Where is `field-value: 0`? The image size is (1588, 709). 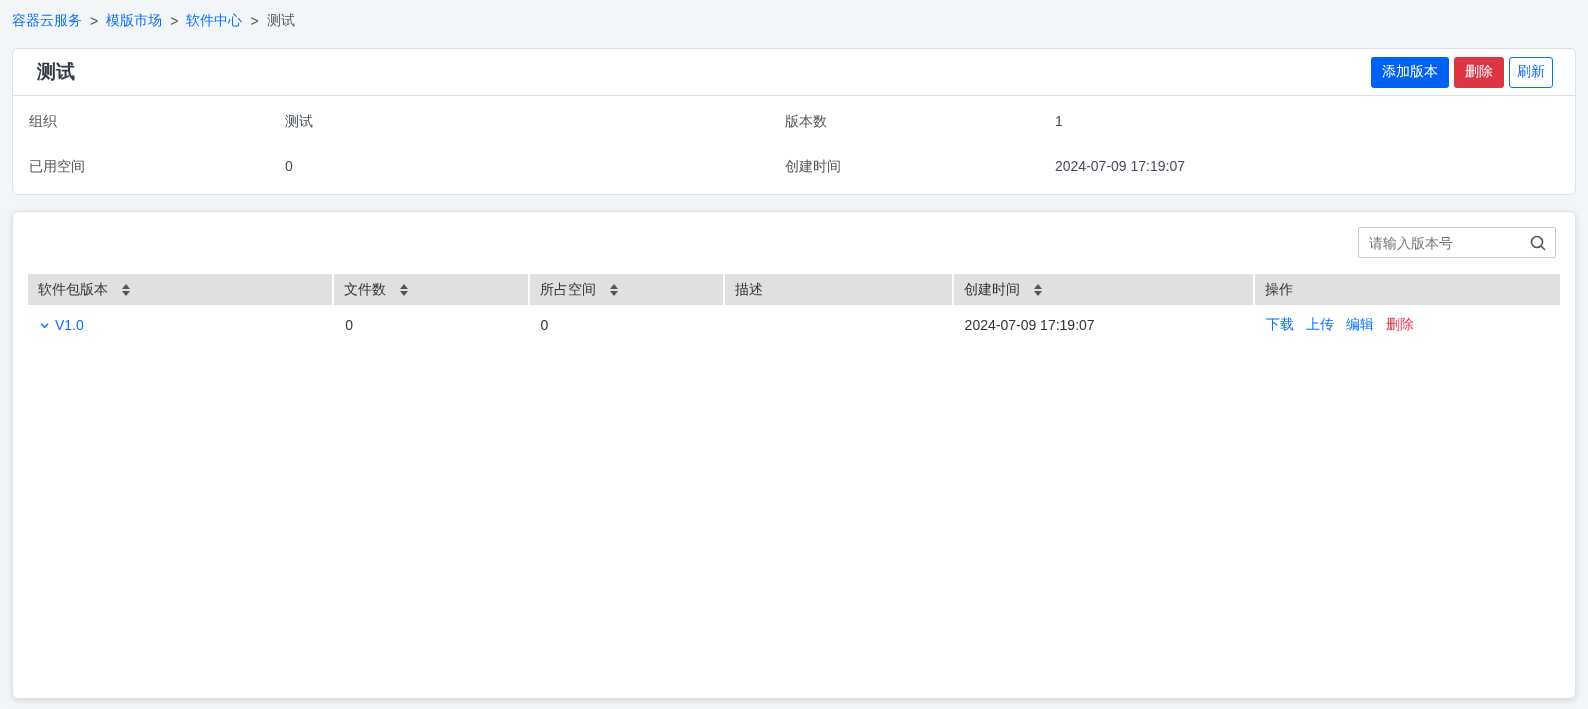 field-value: 0 is located at coordinates (289, 167).